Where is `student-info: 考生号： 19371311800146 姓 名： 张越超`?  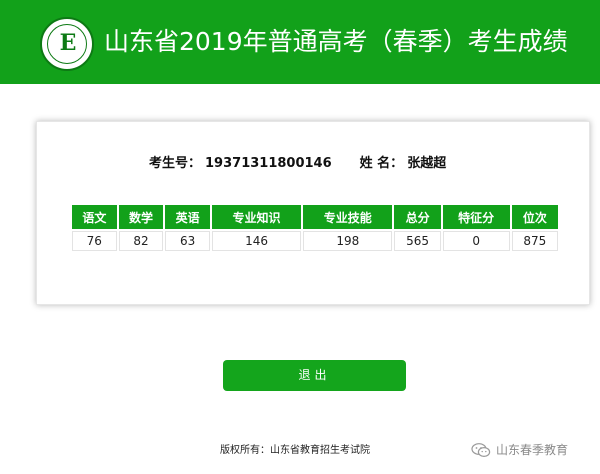 student-info: 考生号： 19371311800146 姓 名： 张越超 is located at coordinates (297, 164).